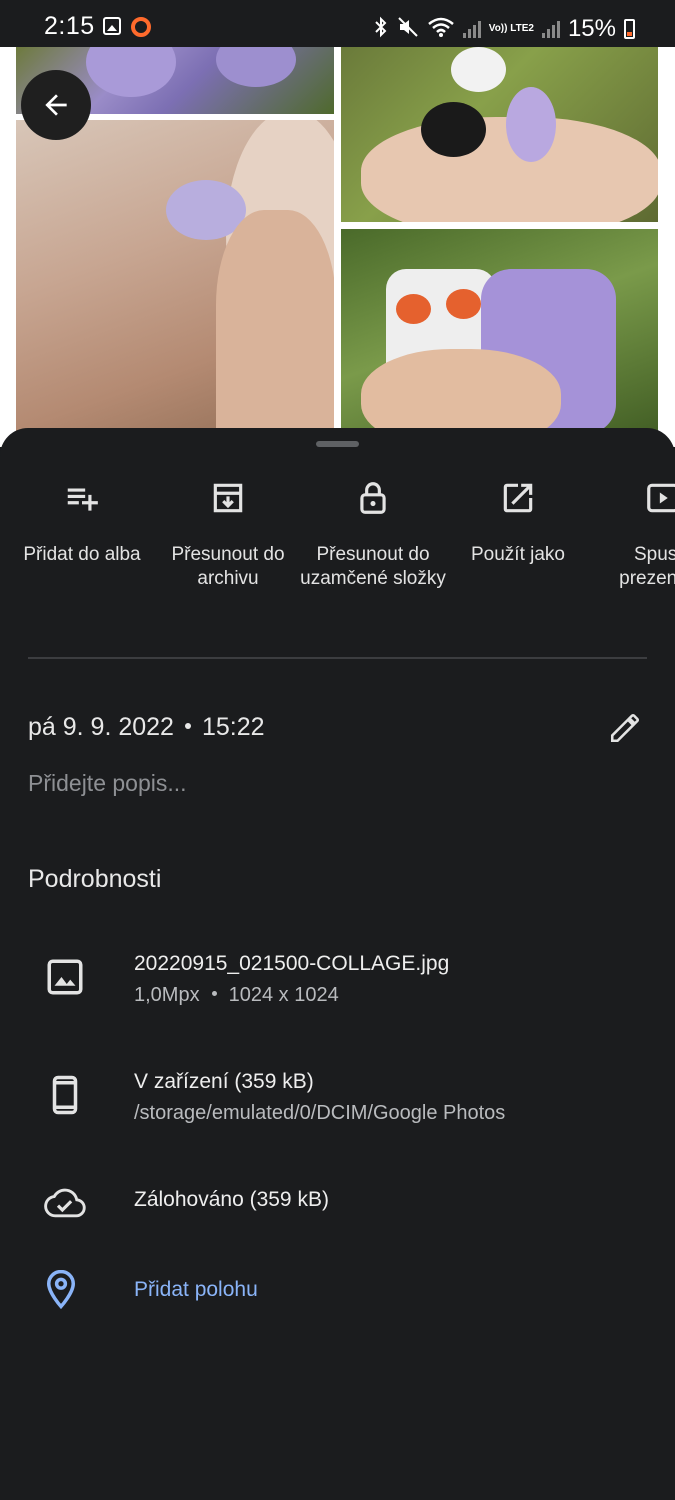  What do you see at coordinates (518, 522) in the screenshot?
I see `use-as-button: Použít jako` at bounding box center [518, 522].